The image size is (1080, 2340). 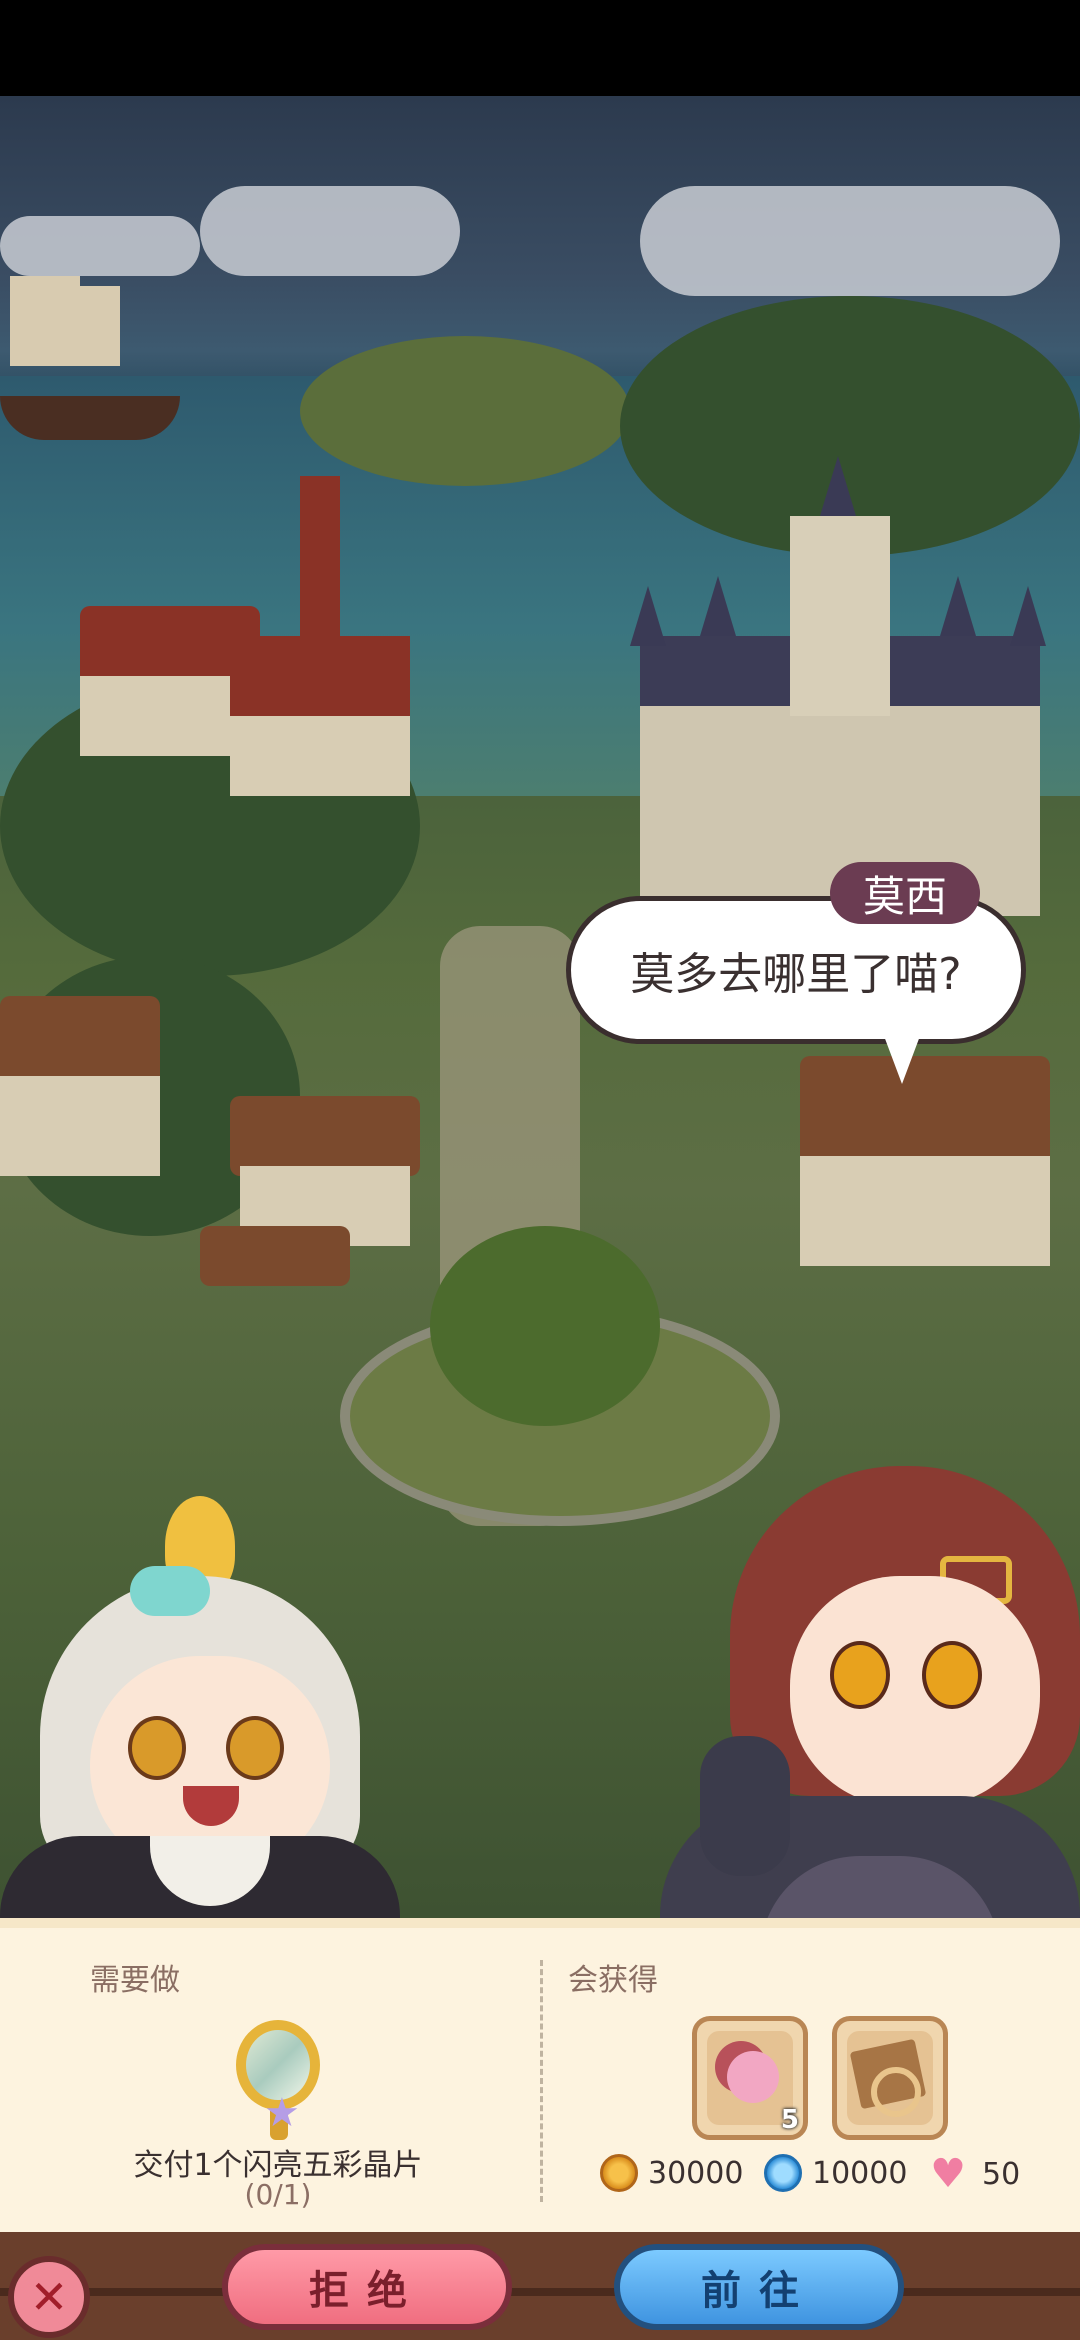 What do you see at coordinates (619, 2173) in the screenshot?
I see `gold-coin-icon` at bounding box center [619, 2173].